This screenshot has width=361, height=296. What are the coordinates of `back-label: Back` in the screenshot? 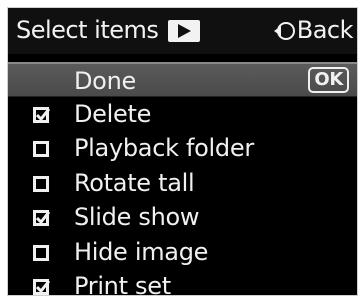 It's located at (325, 30).